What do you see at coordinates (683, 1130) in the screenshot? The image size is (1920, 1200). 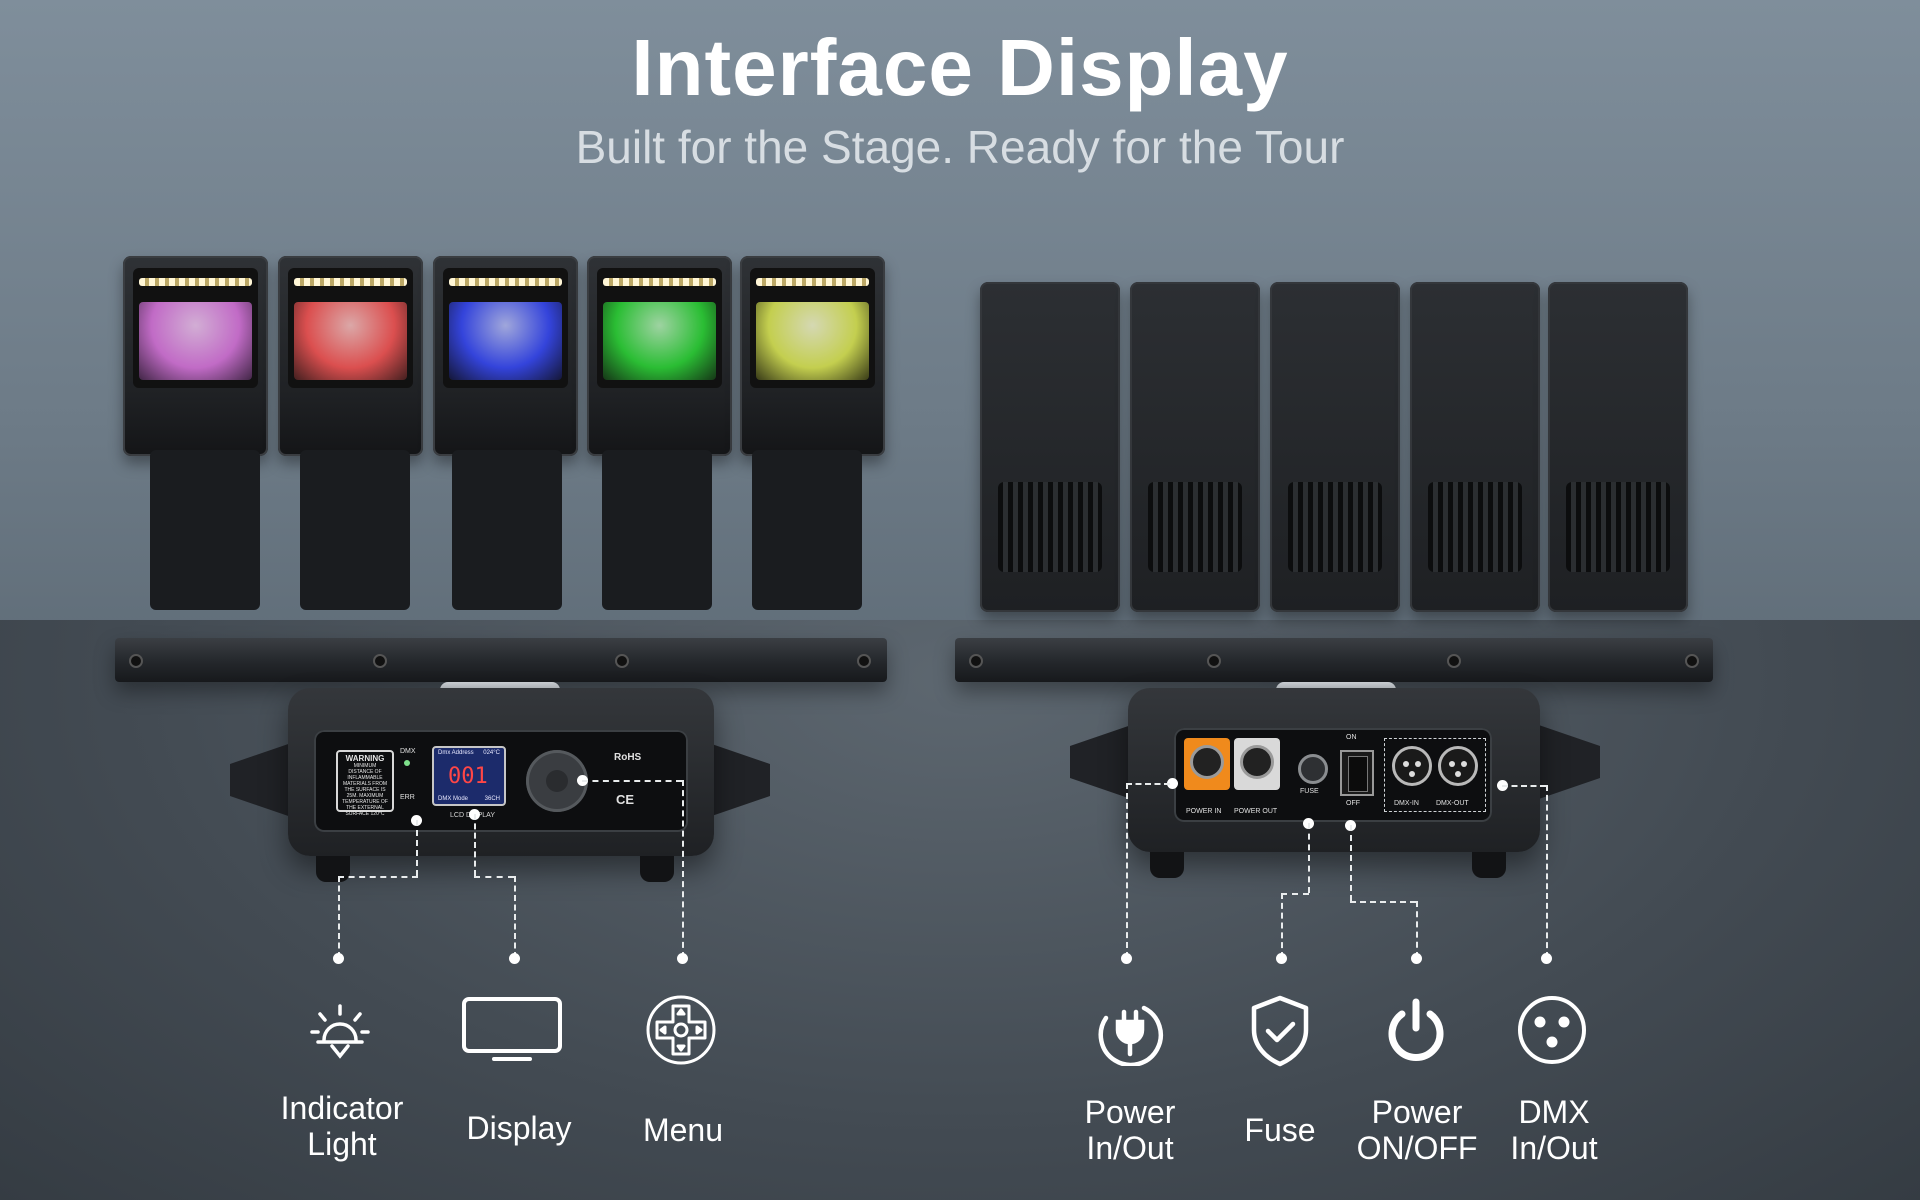 I see `feature-label-menu: Menu` at bounding box center [683, 1130].